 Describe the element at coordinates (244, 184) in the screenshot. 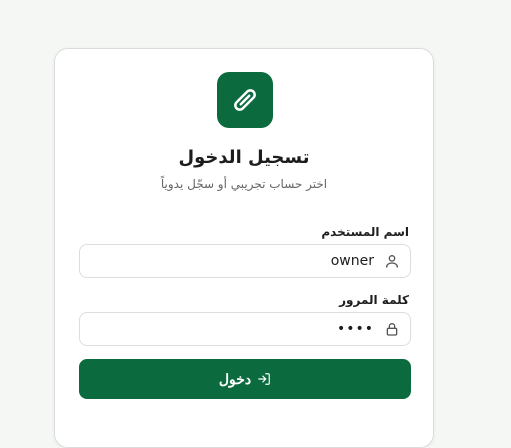

I see `page-subtitle: اختر حساب تجريبي أو سجّل يدوياً` at that location.